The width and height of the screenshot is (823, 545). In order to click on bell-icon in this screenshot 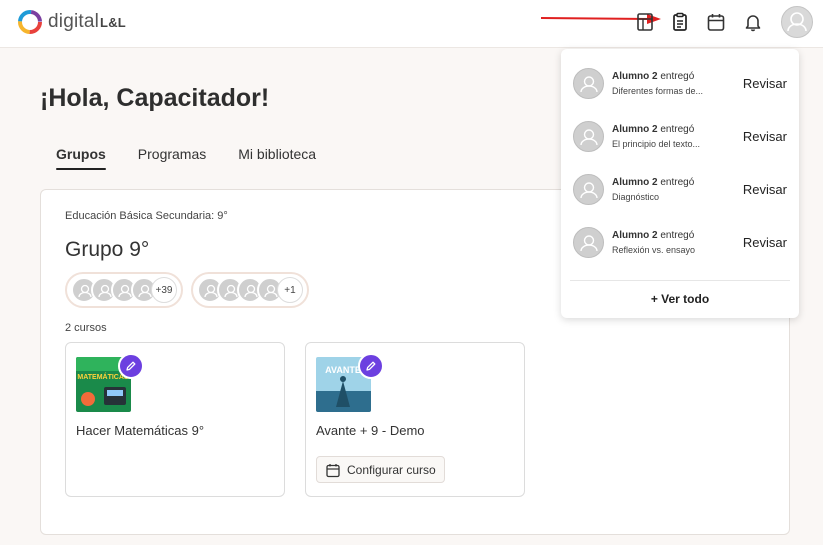, I will do `click(753, 22)`.